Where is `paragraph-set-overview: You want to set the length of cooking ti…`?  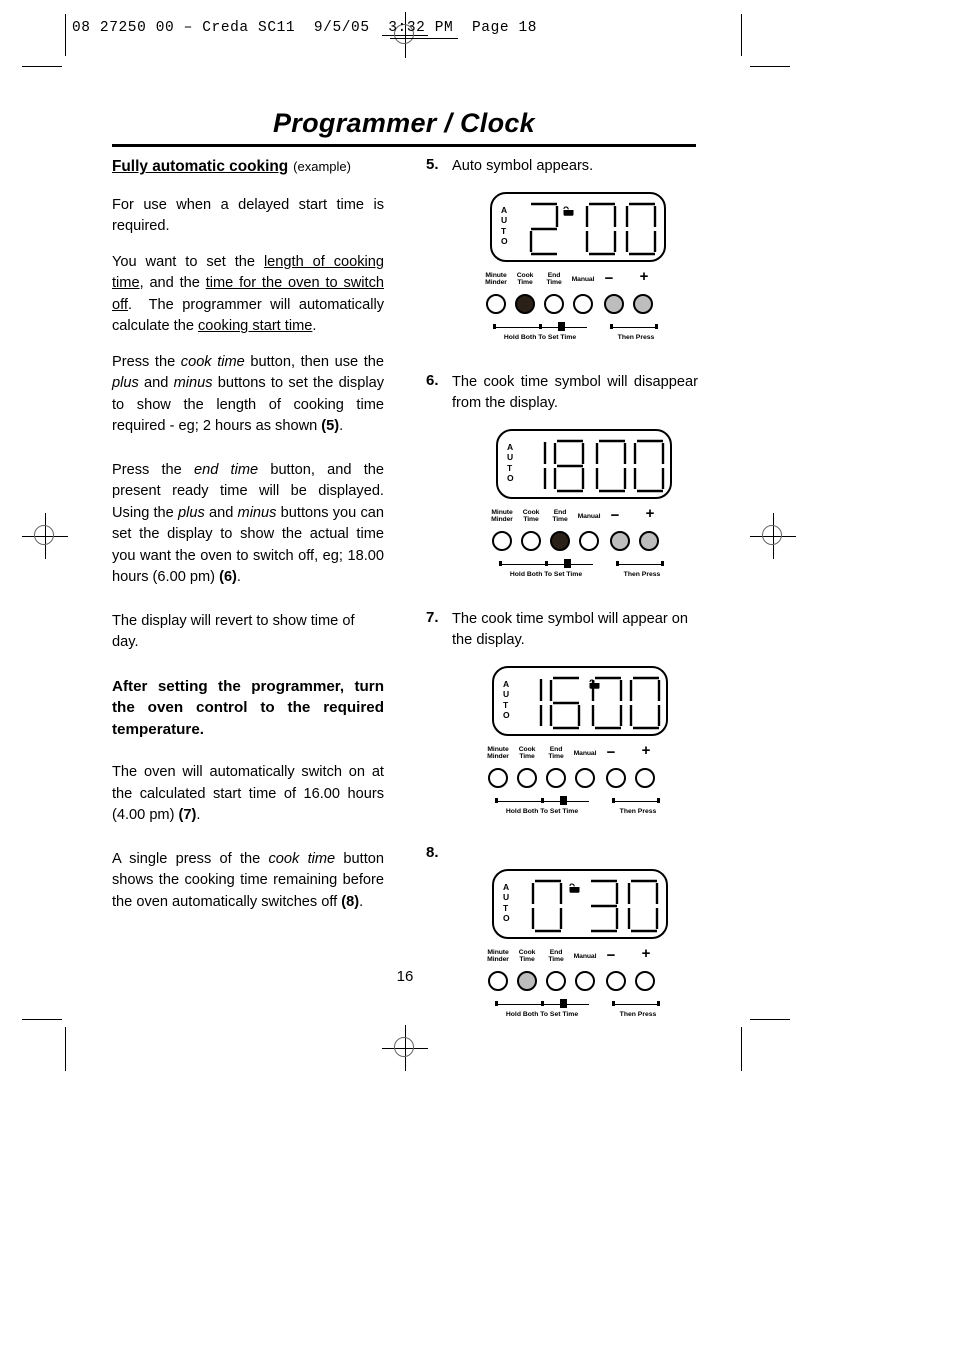 paragraph-set-overview: You want to set the length of cooking ti… is located at coordinates (248, 294).